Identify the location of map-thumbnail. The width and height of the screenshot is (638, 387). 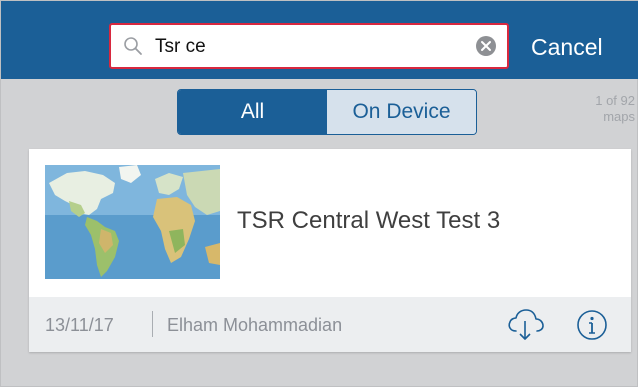
(132, 222).